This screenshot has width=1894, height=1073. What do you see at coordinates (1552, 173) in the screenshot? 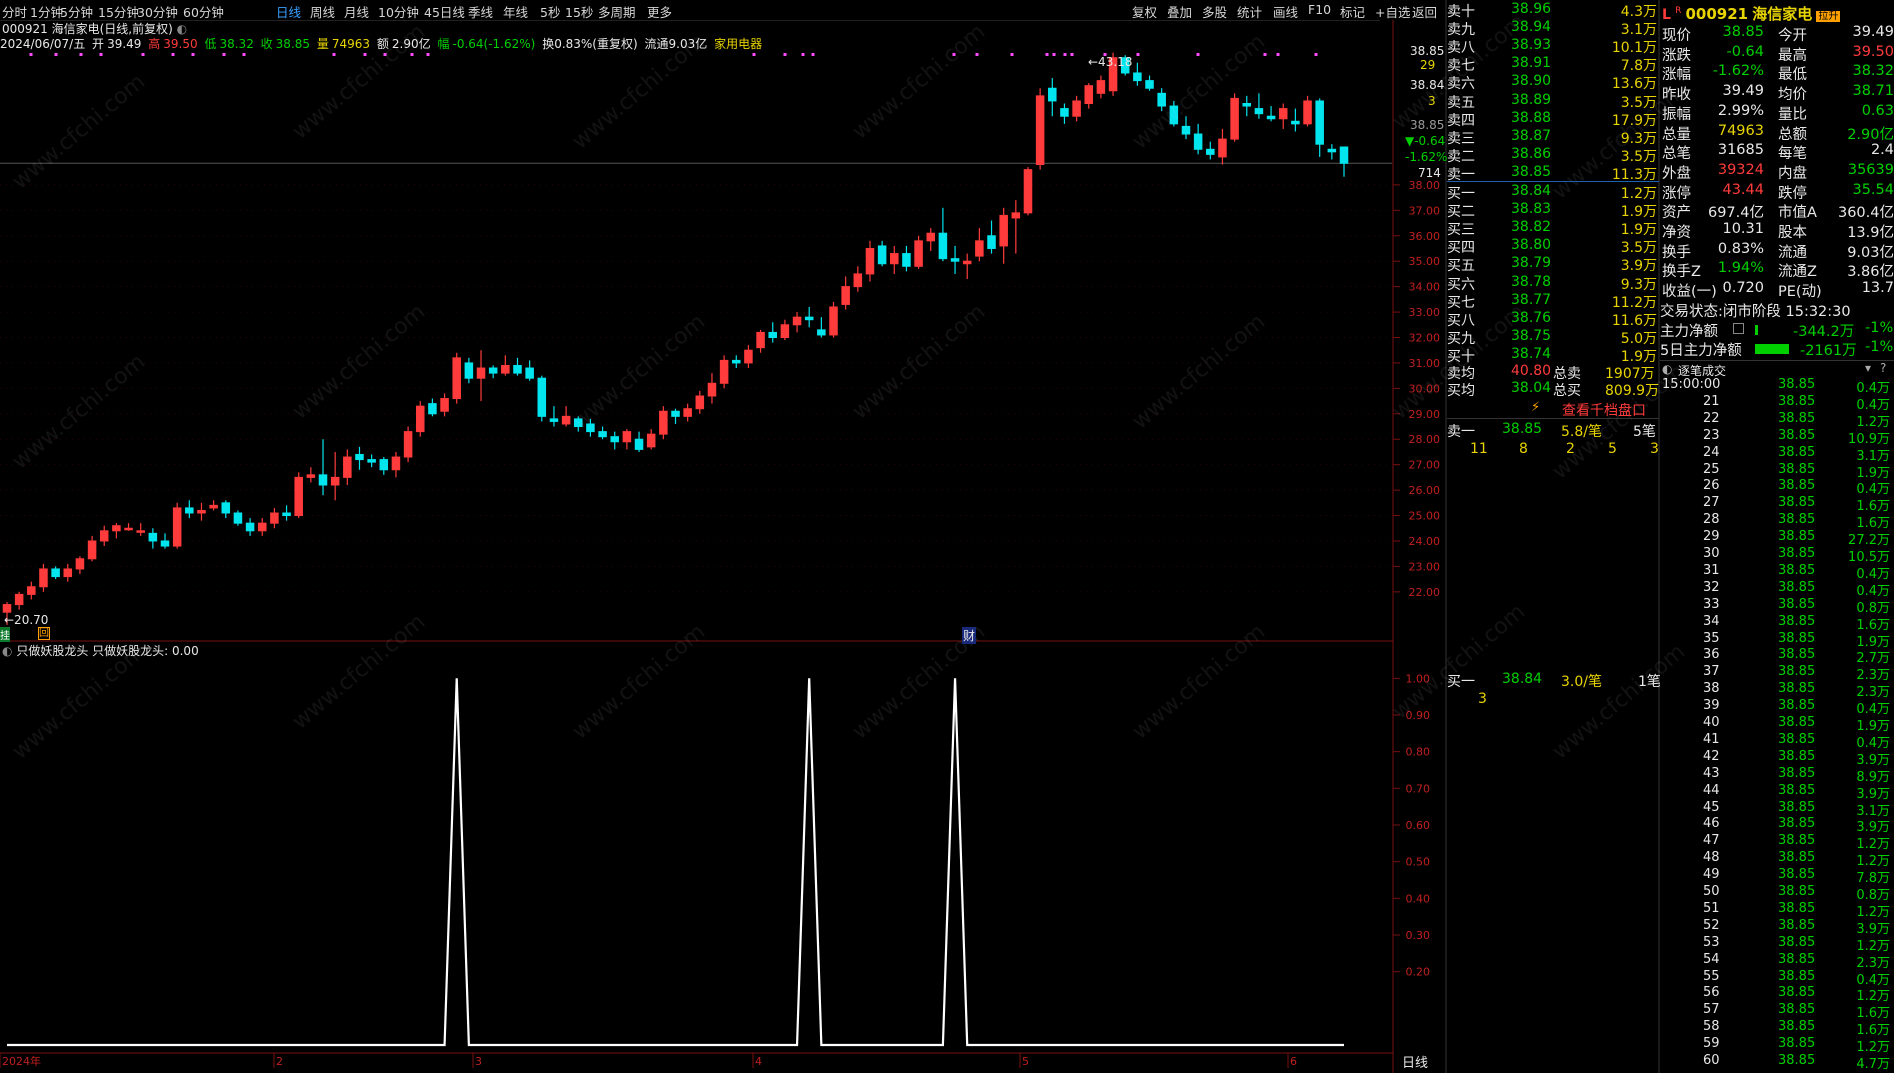
I see `sell-level-9: 卖一 38.85 11.3万` at bounding box center [1552, 173].